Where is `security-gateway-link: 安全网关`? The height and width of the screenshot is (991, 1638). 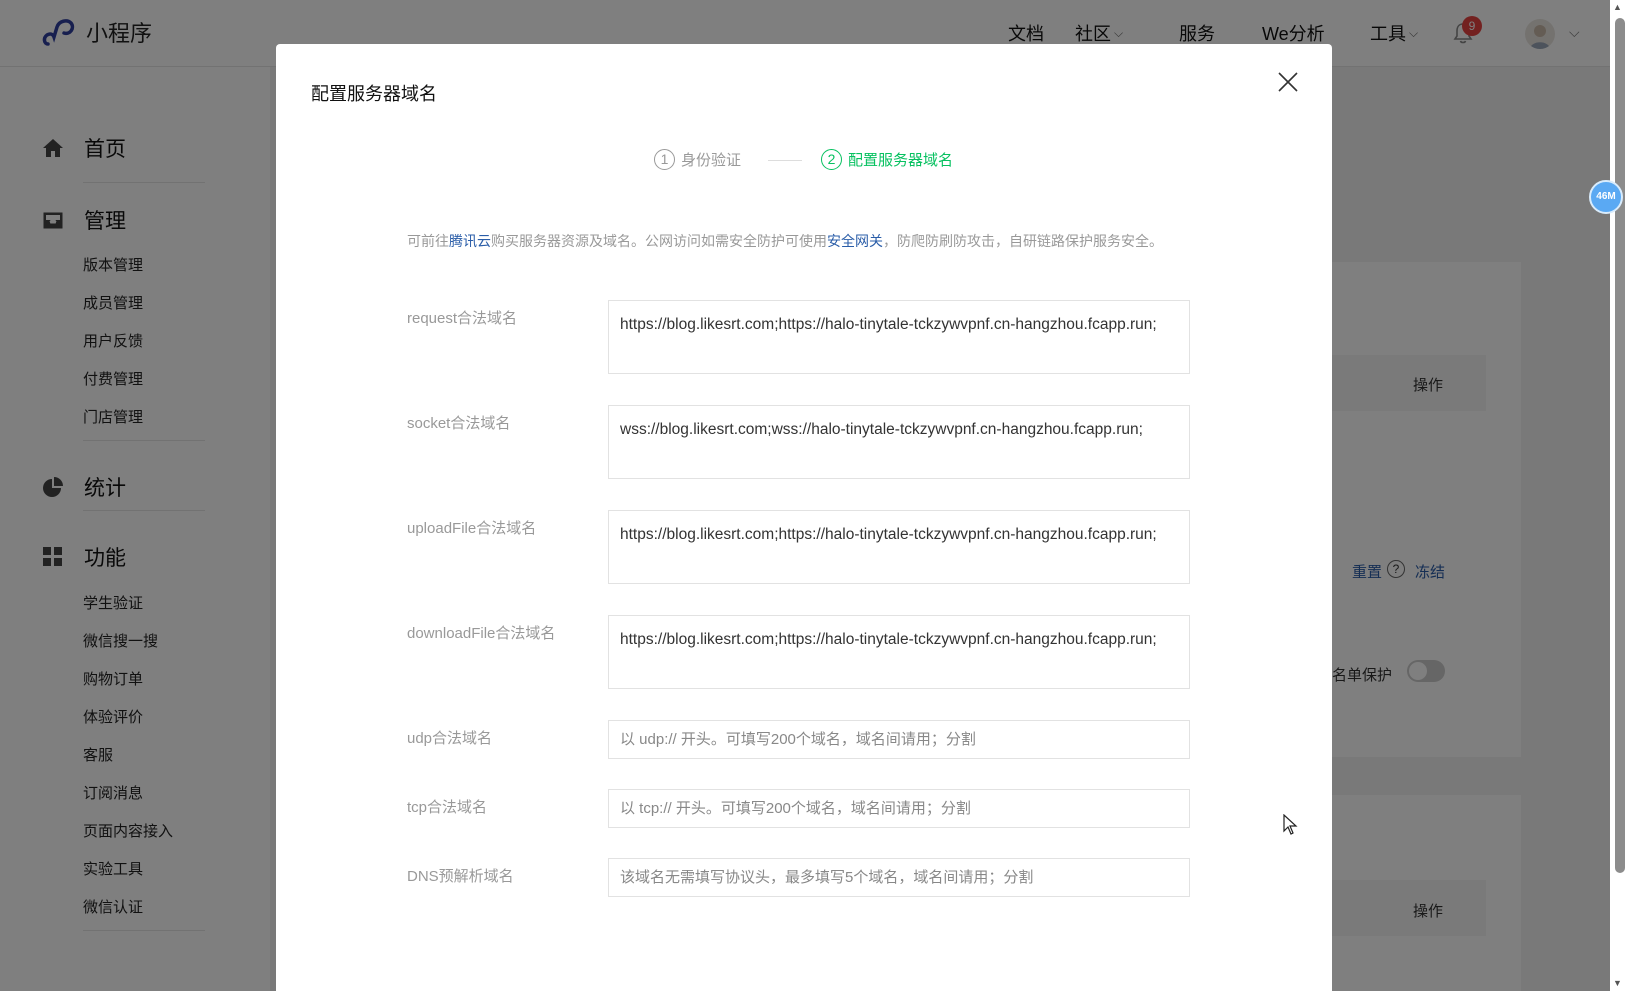 security-gateway-link: 安全网关 is located at coordinates (855, 241).